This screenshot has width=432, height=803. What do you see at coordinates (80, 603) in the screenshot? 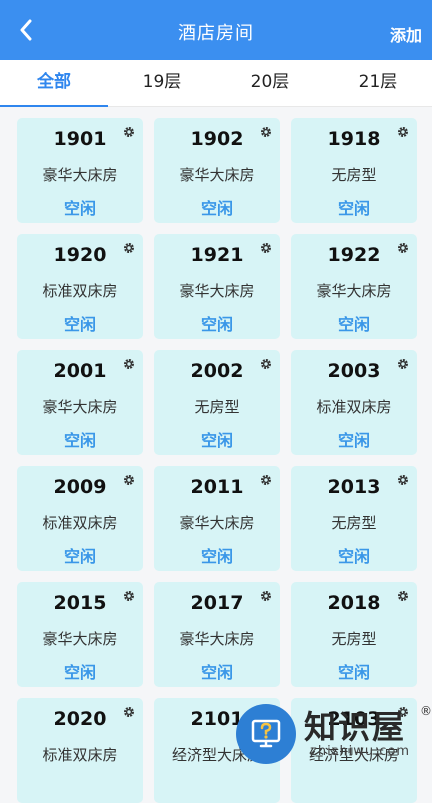
I see `room-number: 2015` at bounding box center [80, 603].